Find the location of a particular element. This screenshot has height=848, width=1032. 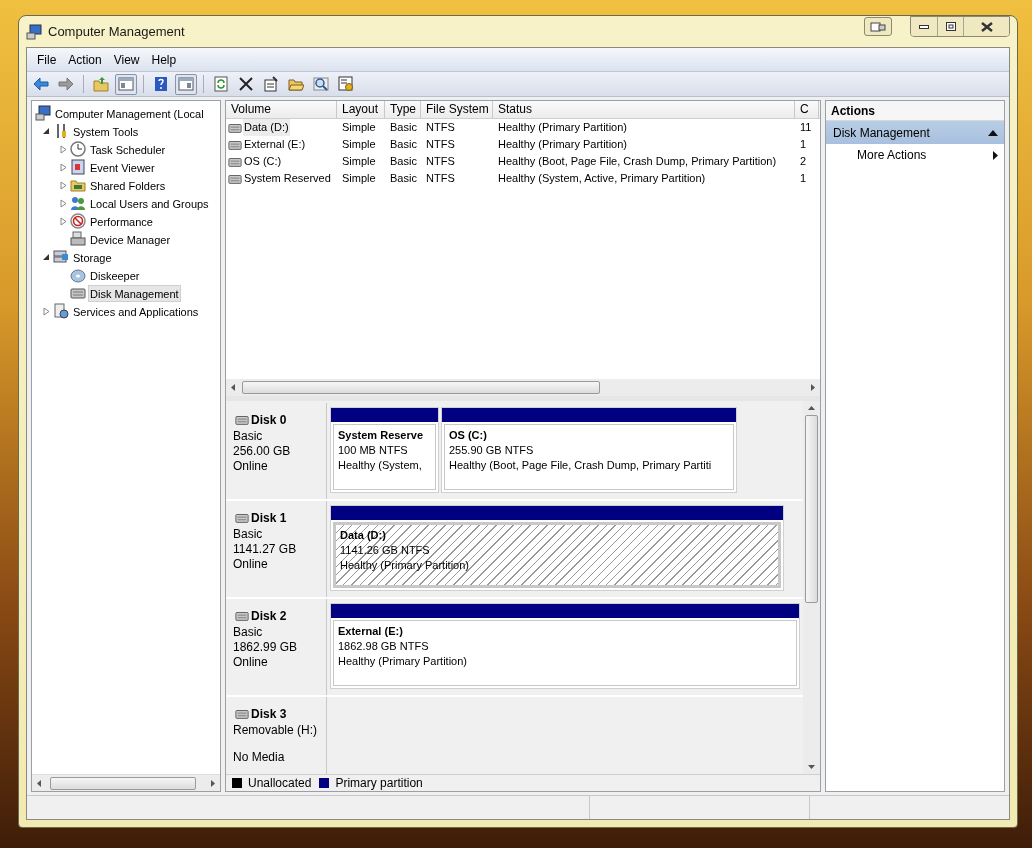

maximize-button is located at coordinates (950, 26).